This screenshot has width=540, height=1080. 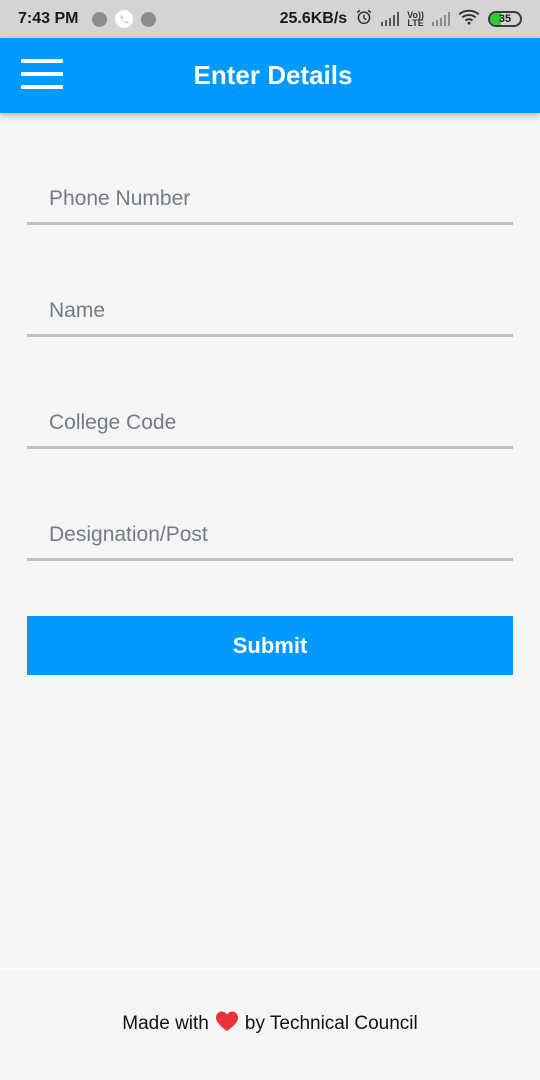 What do you see at coordinates (165, 1023) in the screenshot?
I see `footer-prefix: Made with` at bounding box center [165, 1023].